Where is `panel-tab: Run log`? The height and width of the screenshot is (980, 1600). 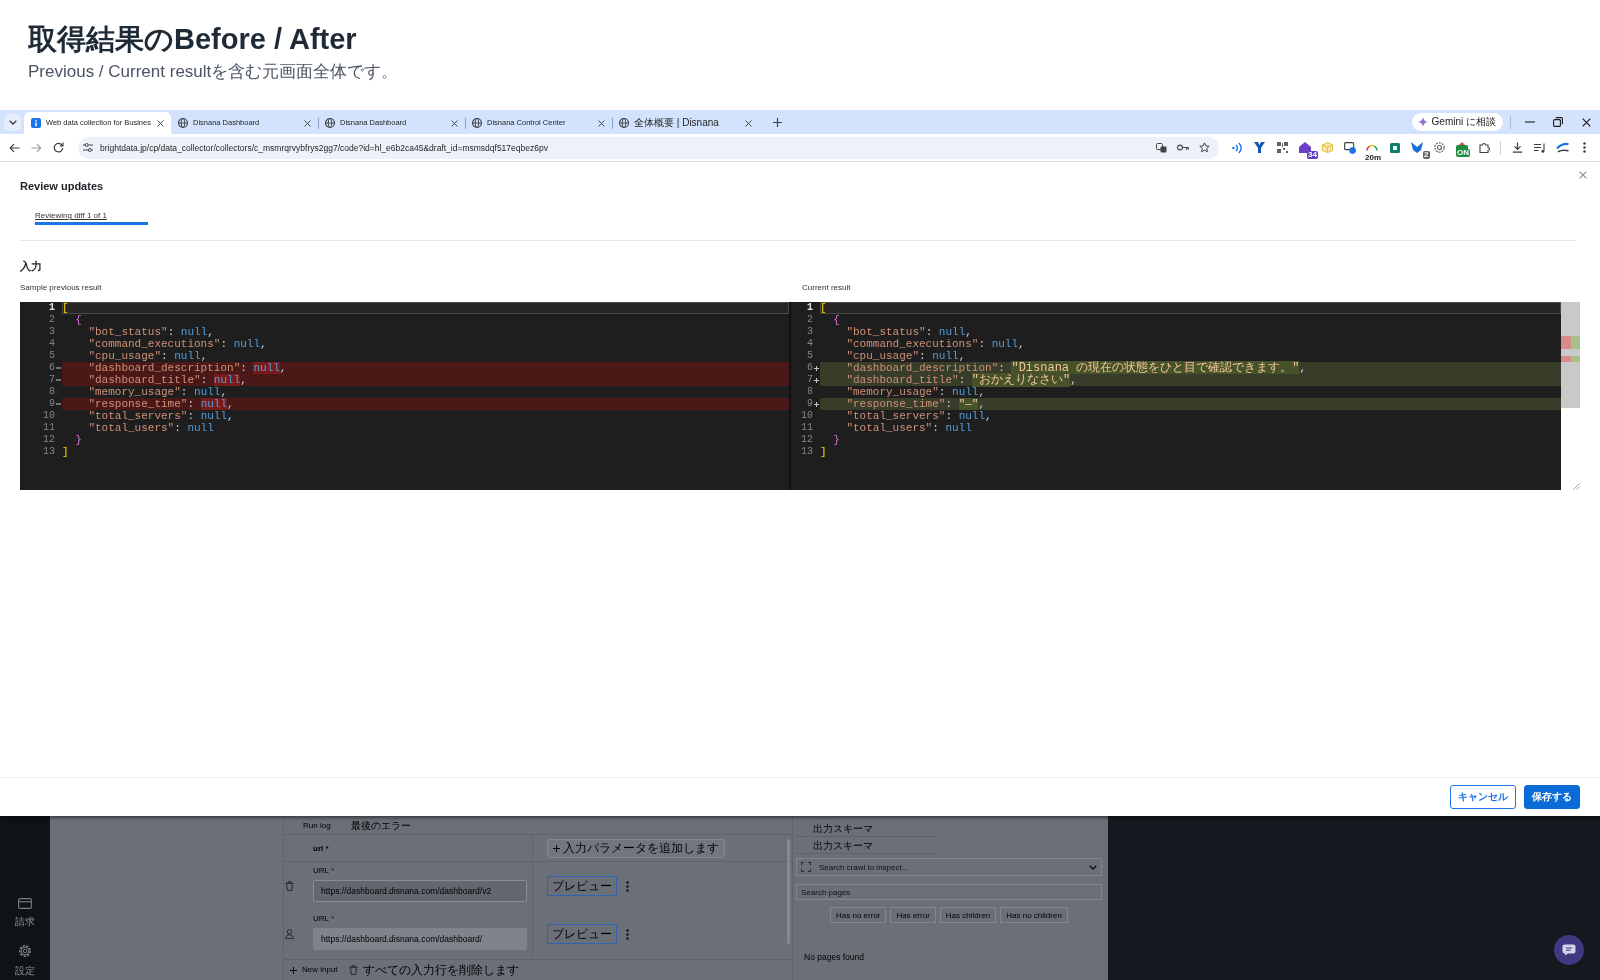 panel-tab: Run log is located at coordinates (317, 825).